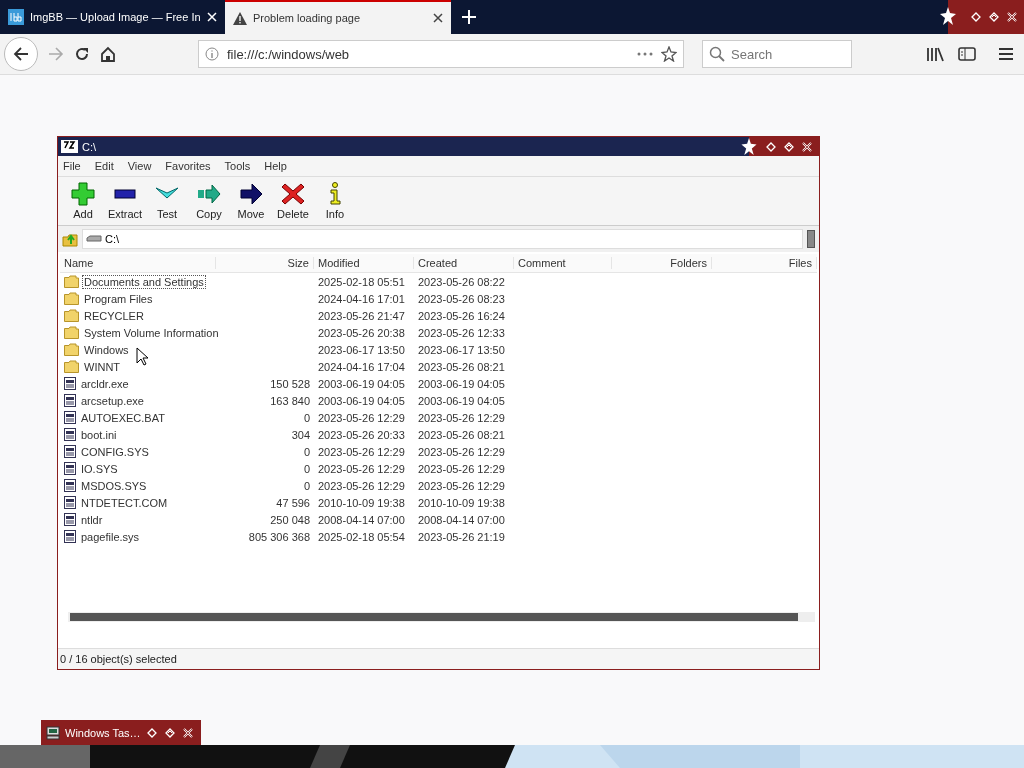 The height and width of the screenshot is (768, 1024). Describe the element at coordinates (108, 54) in the screenshot. I see `home-icon` at that location.